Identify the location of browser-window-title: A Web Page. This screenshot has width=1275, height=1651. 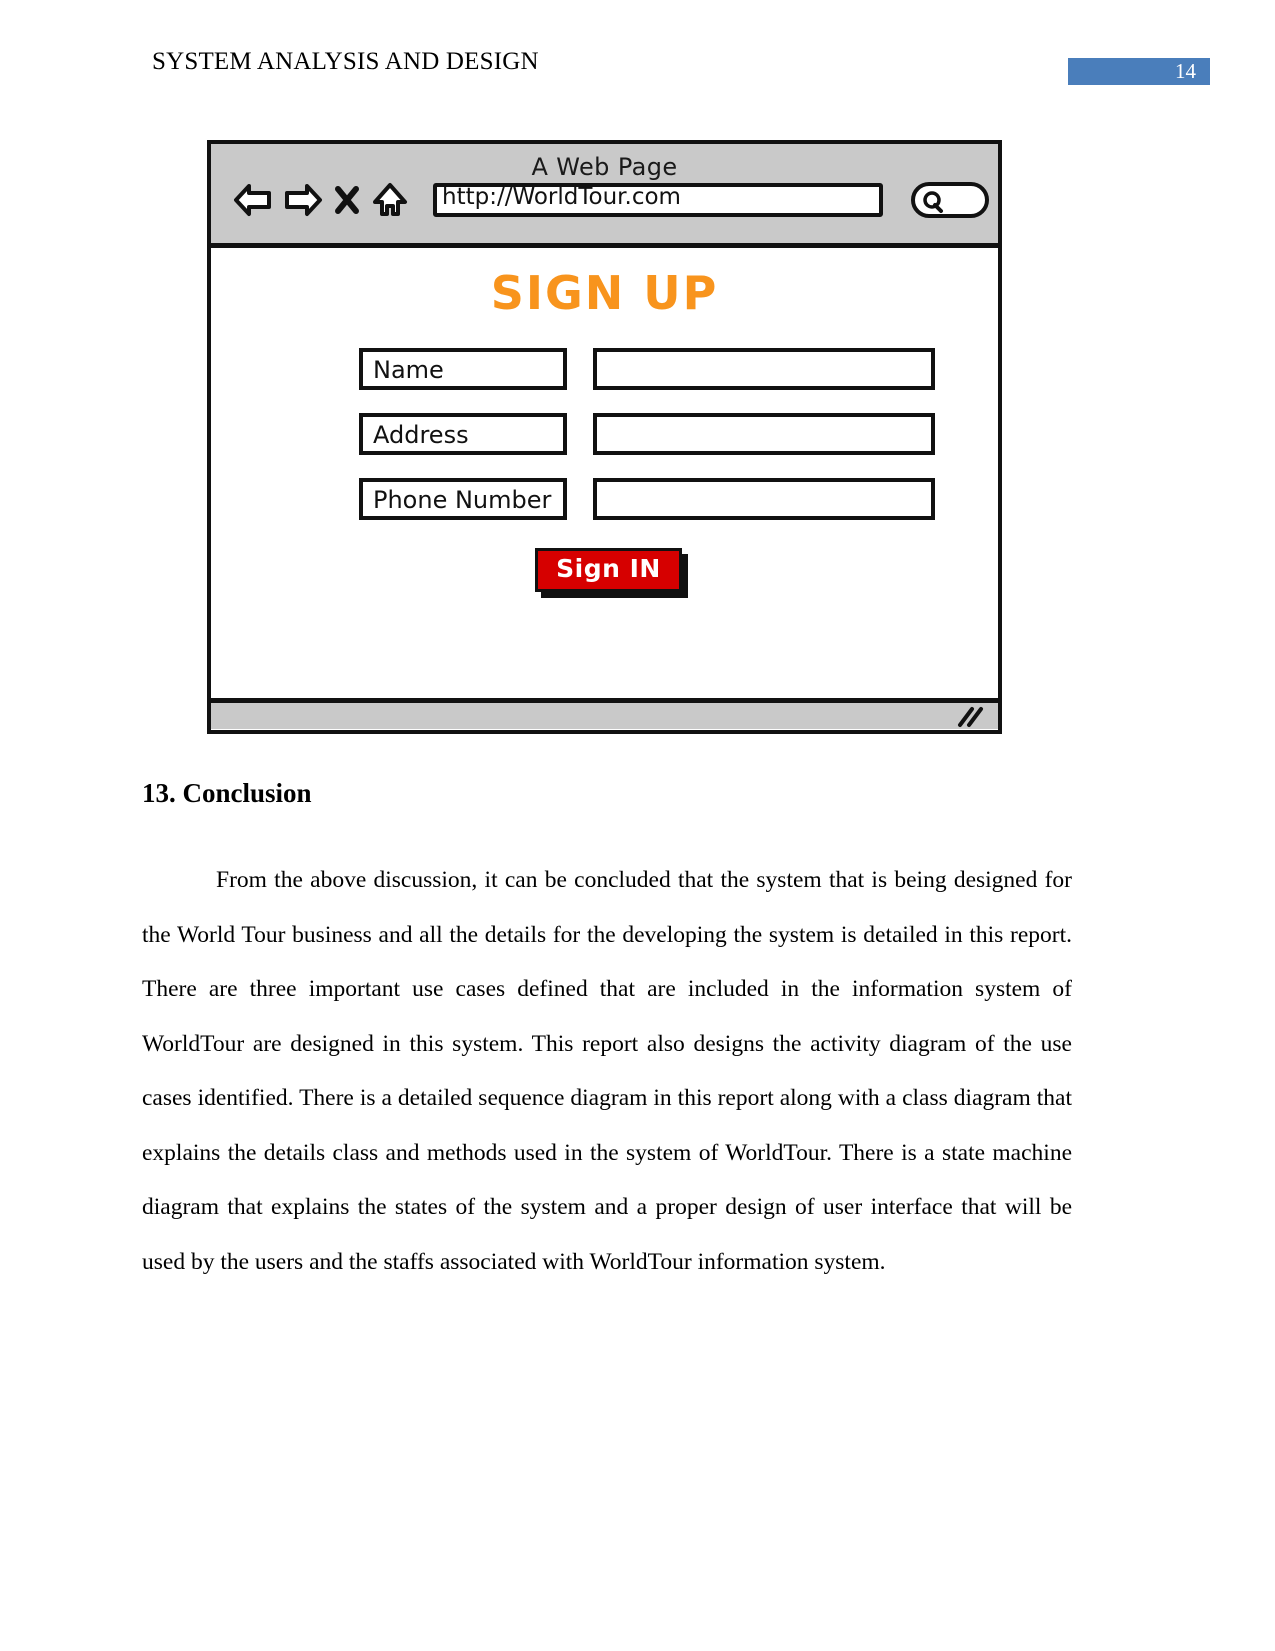
(604, 167).